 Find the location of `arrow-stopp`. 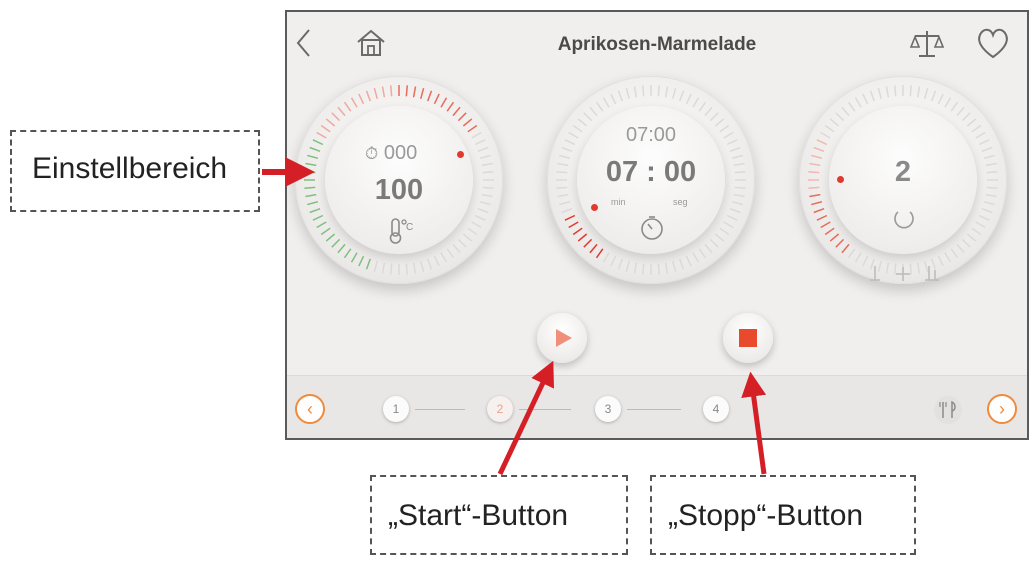

arrow-stopp is located at coordinates (754, 423).